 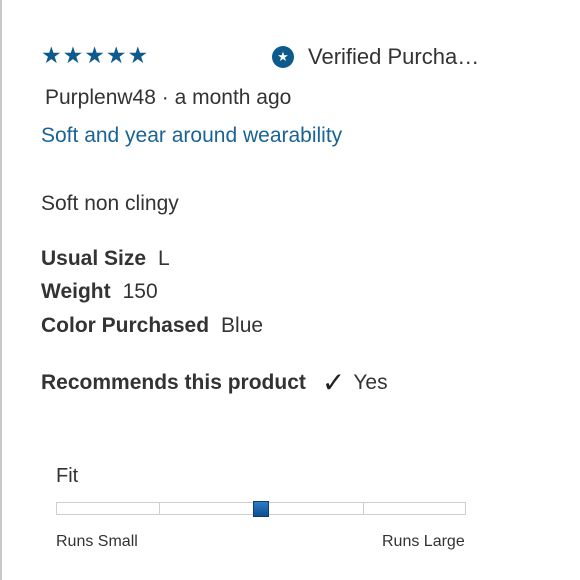 I want to click on fit-scale, so click(x=261, y=509).